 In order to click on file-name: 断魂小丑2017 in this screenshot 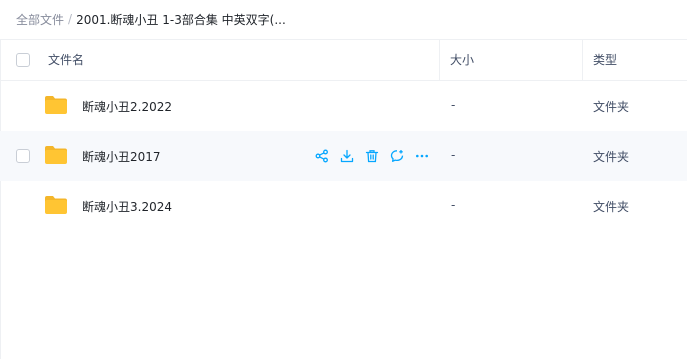, I will do `click(121, 156)`.